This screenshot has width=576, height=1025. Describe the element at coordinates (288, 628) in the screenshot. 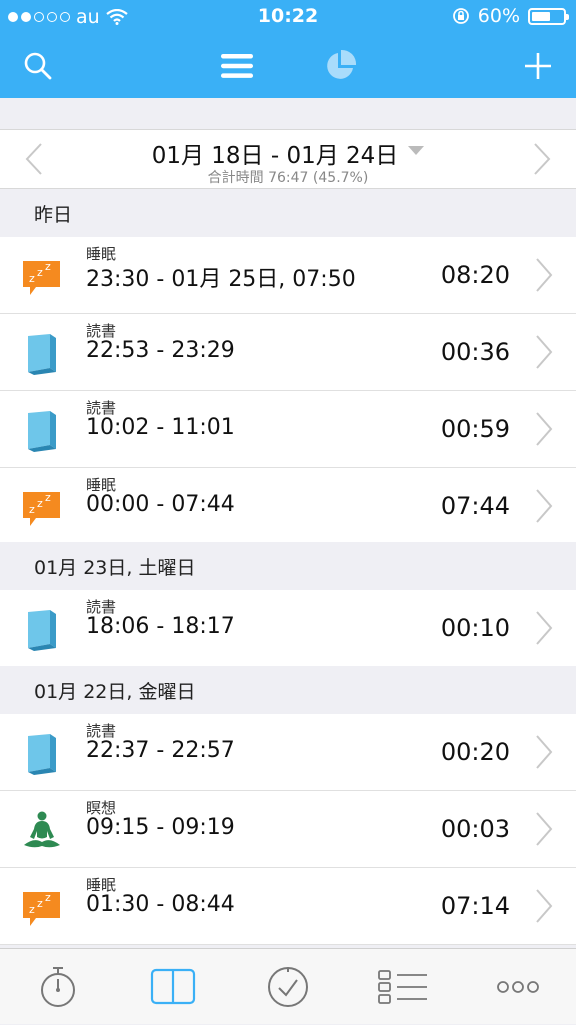

I see `activity-row: 読書 18:06 - 18:17 00:10` at that location.